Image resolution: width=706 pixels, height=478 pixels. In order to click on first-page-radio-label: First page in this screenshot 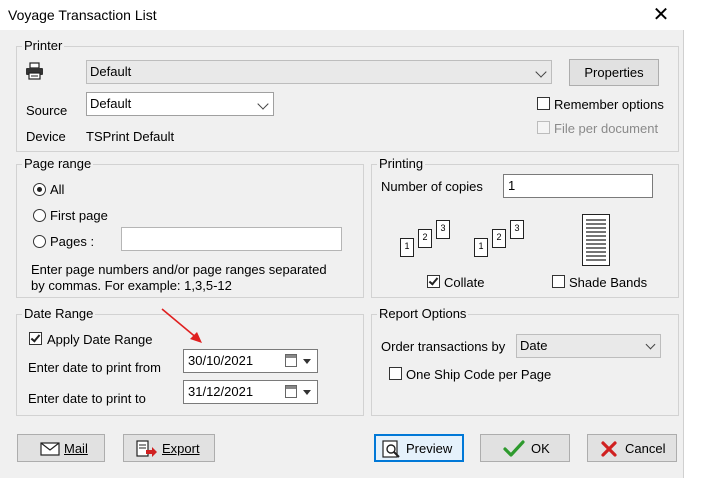, I will do `click(79, 215)`.